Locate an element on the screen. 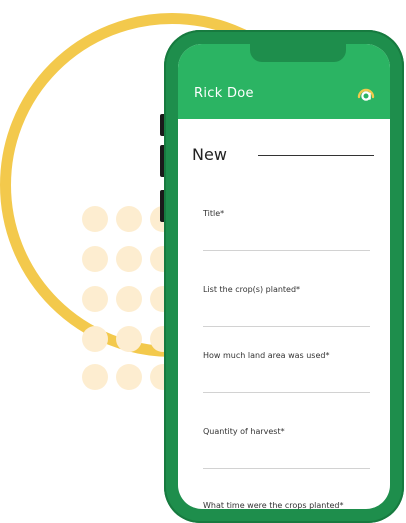 The width and height of the screenshot is (406, 523). phone-notch is located at coordinates (298, 53).